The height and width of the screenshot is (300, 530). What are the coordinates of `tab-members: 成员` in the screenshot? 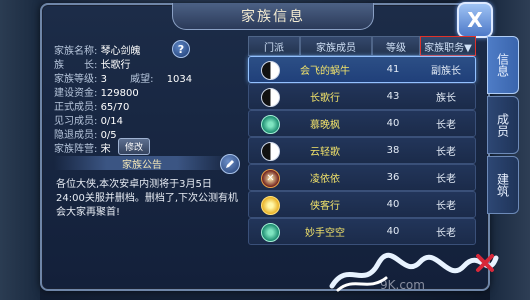 It's located at (503, 125).